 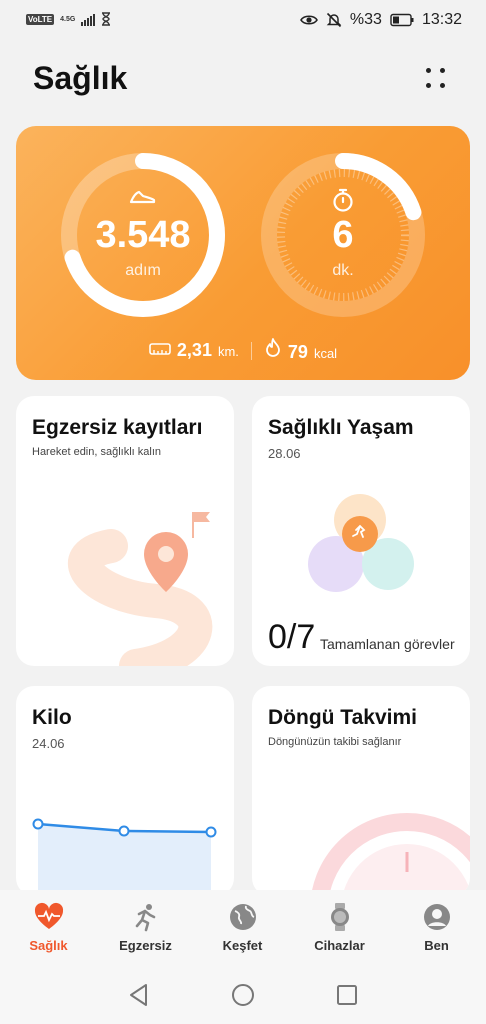 I want to click on shoe-icon, so click(x=143, y=199).